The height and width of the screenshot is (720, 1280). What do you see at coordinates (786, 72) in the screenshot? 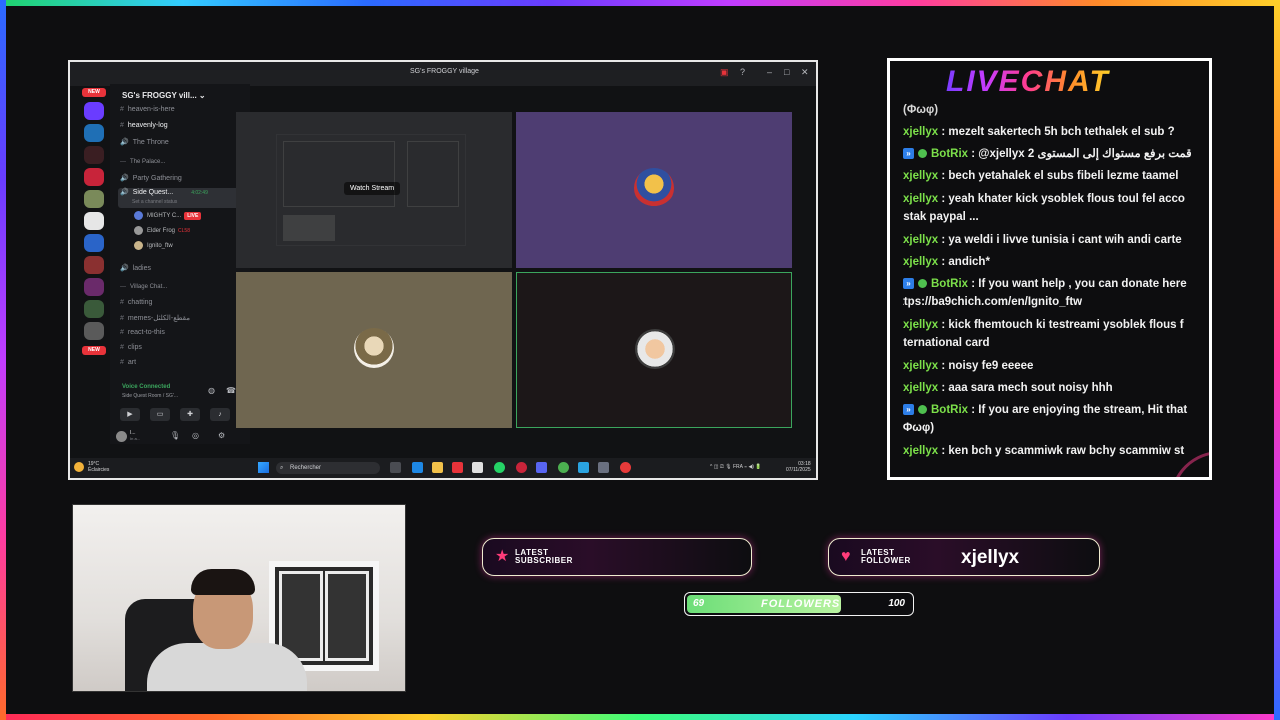
I see `maximize-icon: □` at bounding box center [786, 72].